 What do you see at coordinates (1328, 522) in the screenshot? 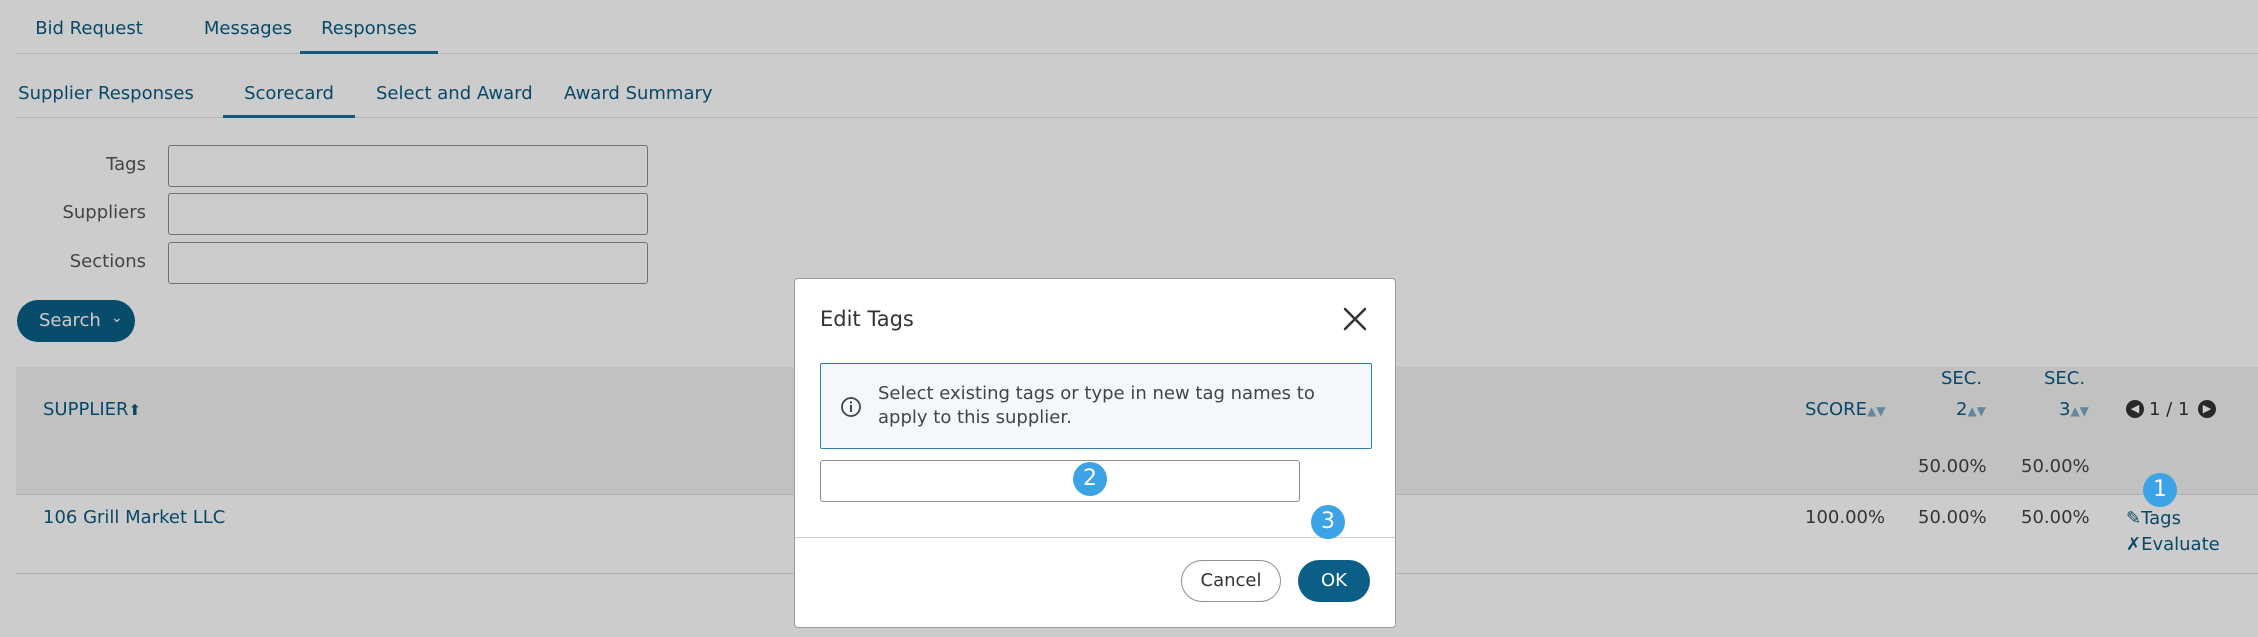
I see `annotation-badge-3: 3` at bounding box center [1328, 522].